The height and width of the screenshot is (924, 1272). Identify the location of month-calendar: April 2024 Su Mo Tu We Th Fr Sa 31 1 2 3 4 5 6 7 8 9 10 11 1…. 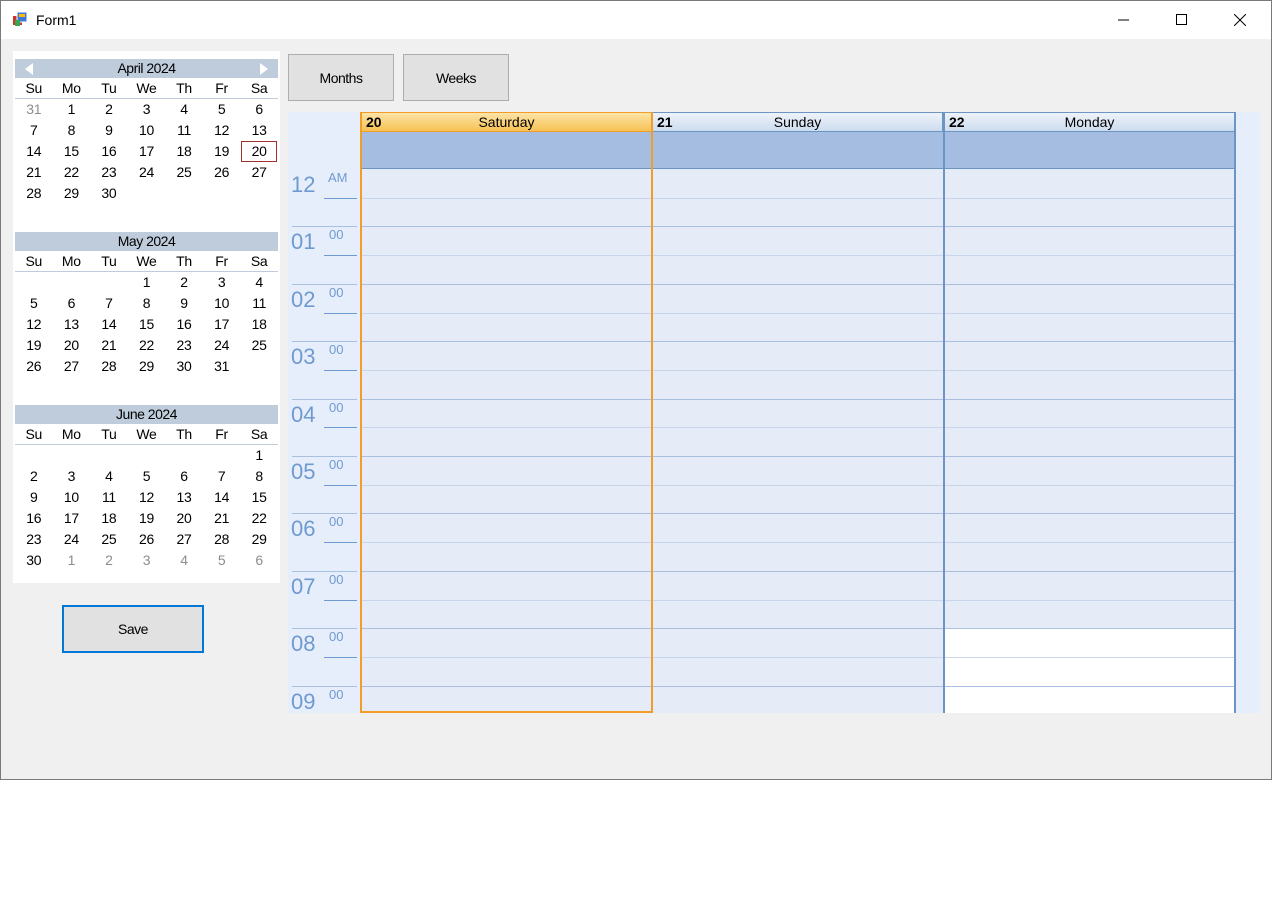
(146, 317).